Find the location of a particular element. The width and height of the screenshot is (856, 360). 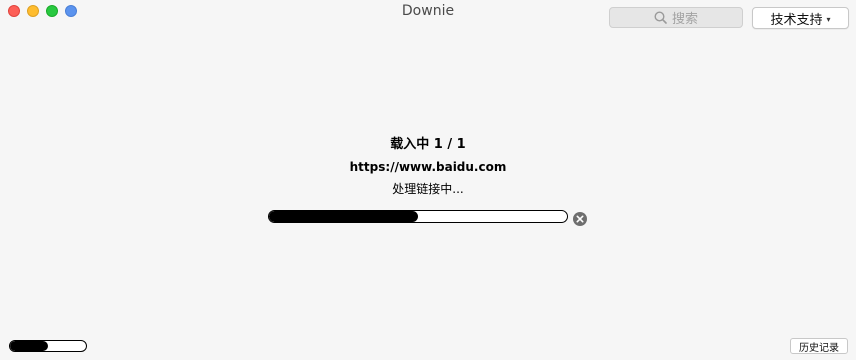

cancel-icon is located at coordinates (580, 219).